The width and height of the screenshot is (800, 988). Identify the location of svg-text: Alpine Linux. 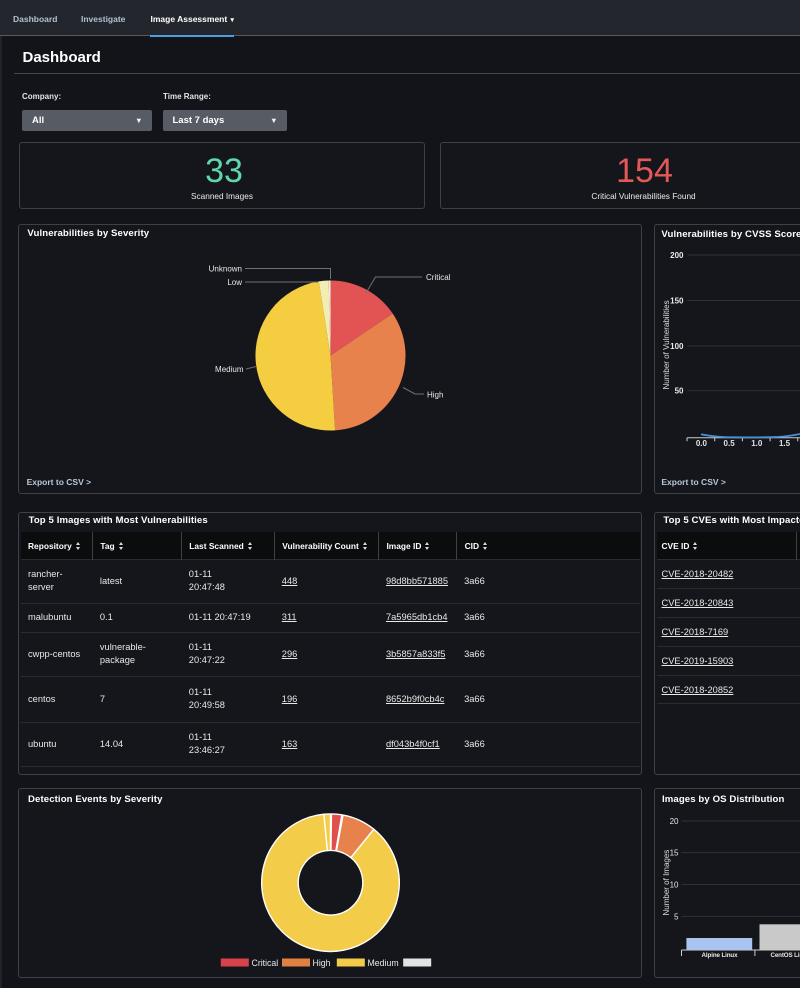
(720, 955).